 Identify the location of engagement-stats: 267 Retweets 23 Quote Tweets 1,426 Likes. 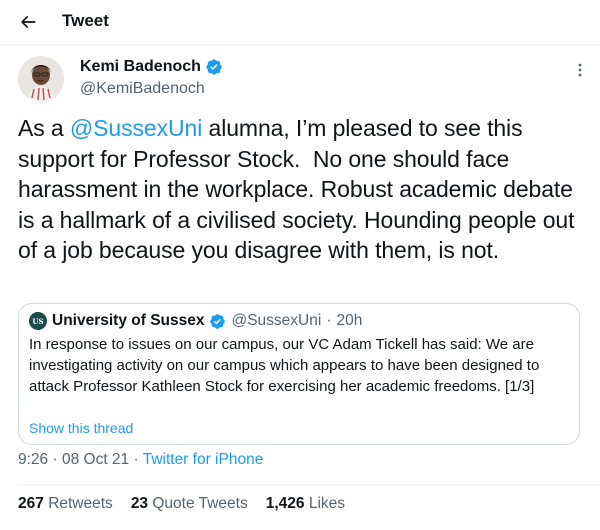
(181, 504).